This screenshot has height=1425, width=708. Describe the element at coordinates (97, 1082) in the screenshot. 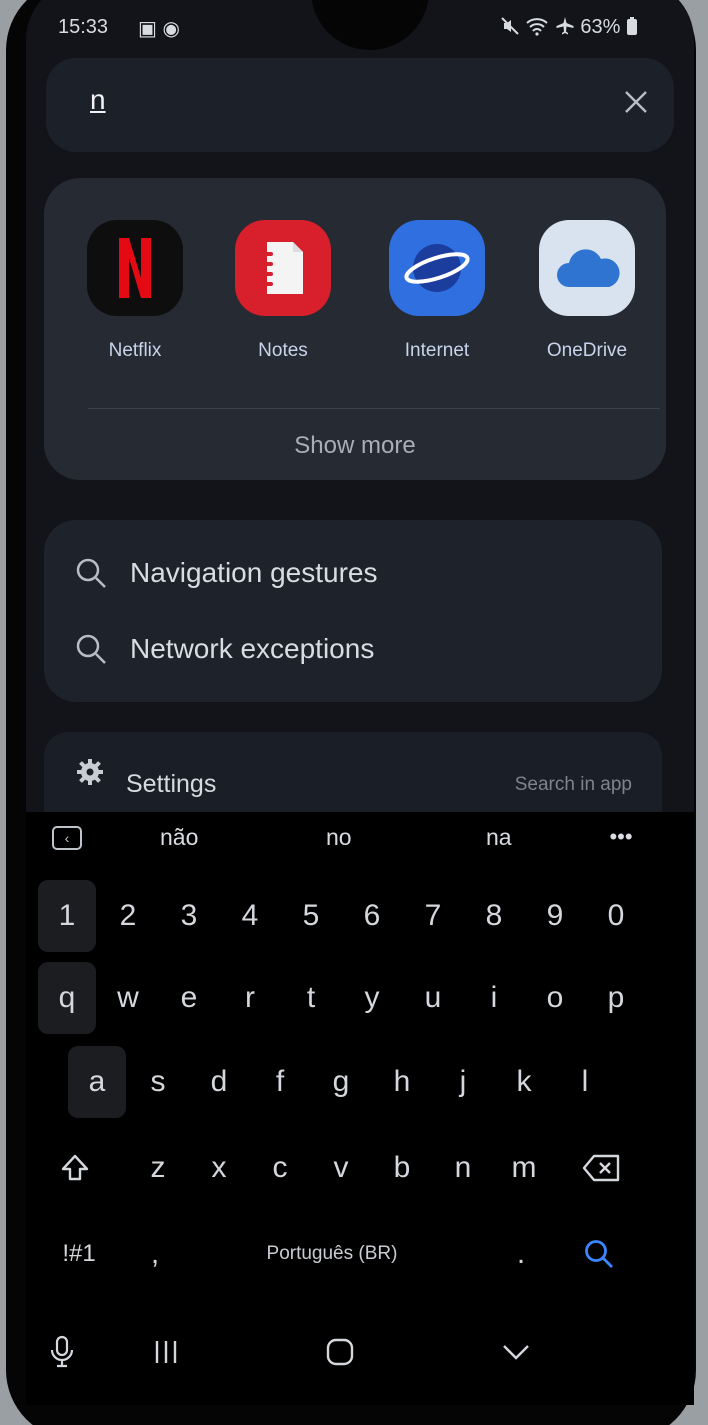

I see `key-a: a` at that location.